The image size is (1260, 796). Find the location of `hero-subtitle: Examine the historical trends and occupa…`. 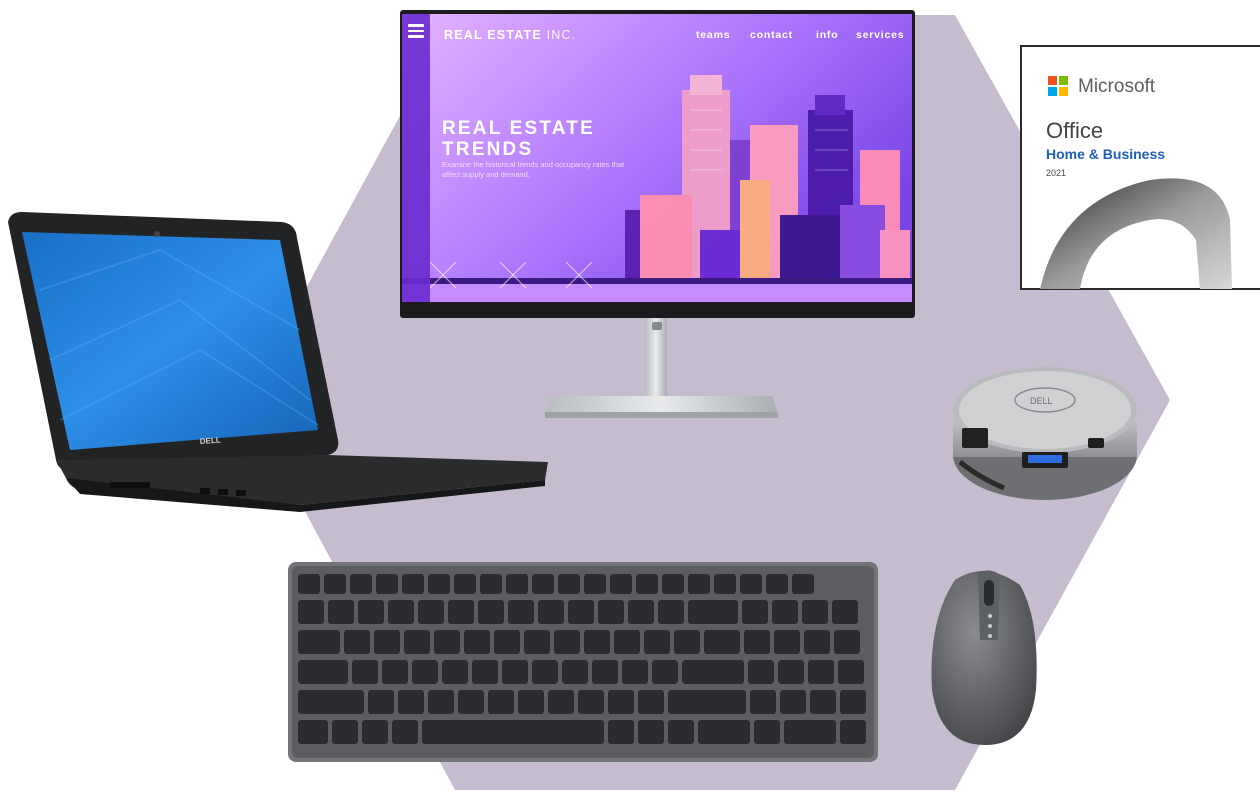

hero-subtitle: Examine the historical trends and occupa… is located at coordinates (533, 169).